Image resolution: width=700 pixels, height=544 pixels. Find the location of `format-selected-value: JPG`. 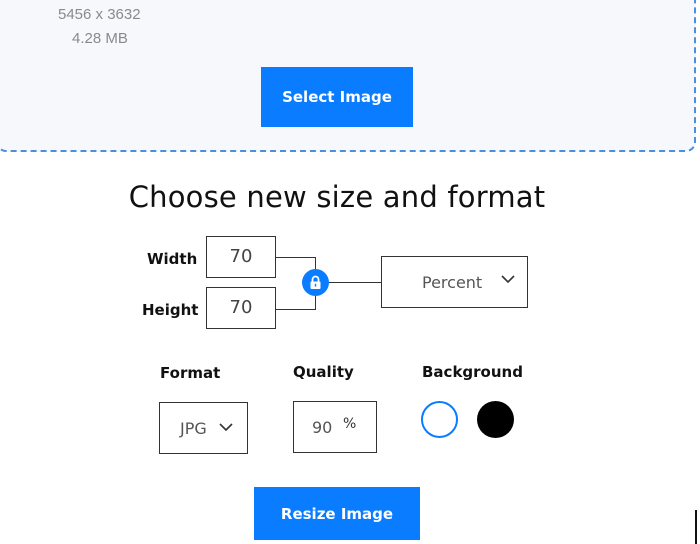

format-selected-value: JPG is located at coordinates (193, 428).